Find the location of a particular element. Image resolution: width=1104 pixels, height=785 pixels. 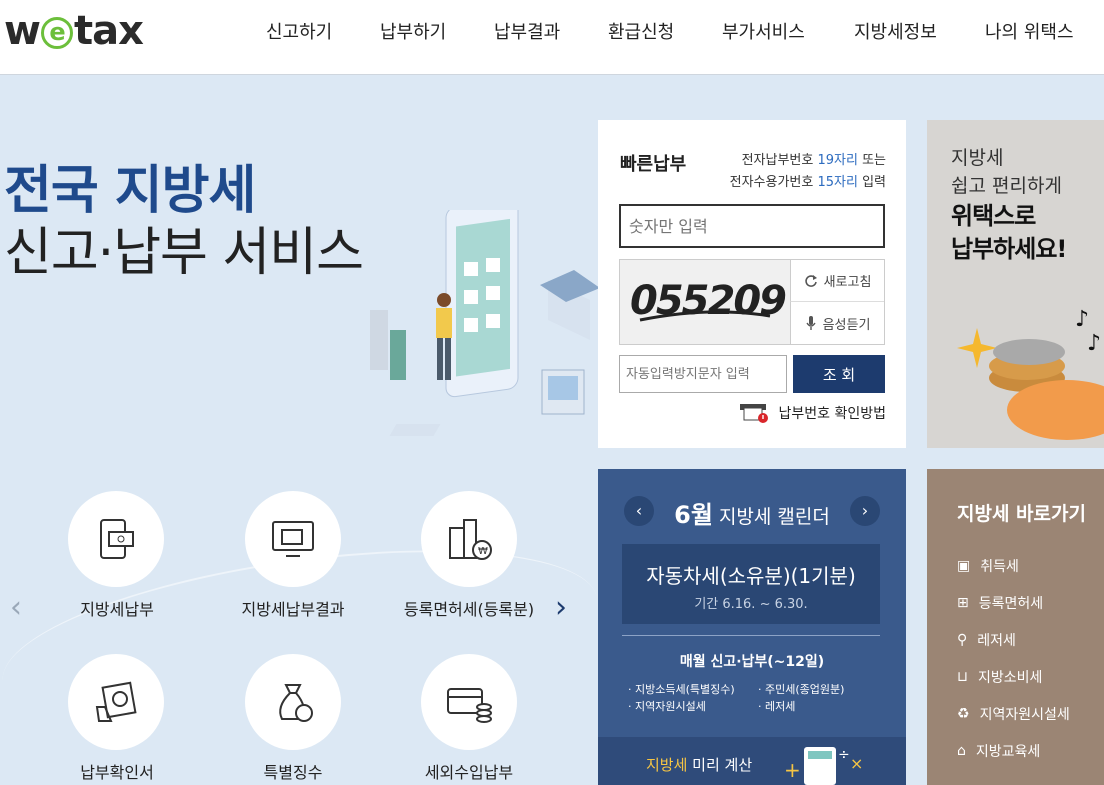

service-label: 납부확인서 is located at coordinates (117, 772).